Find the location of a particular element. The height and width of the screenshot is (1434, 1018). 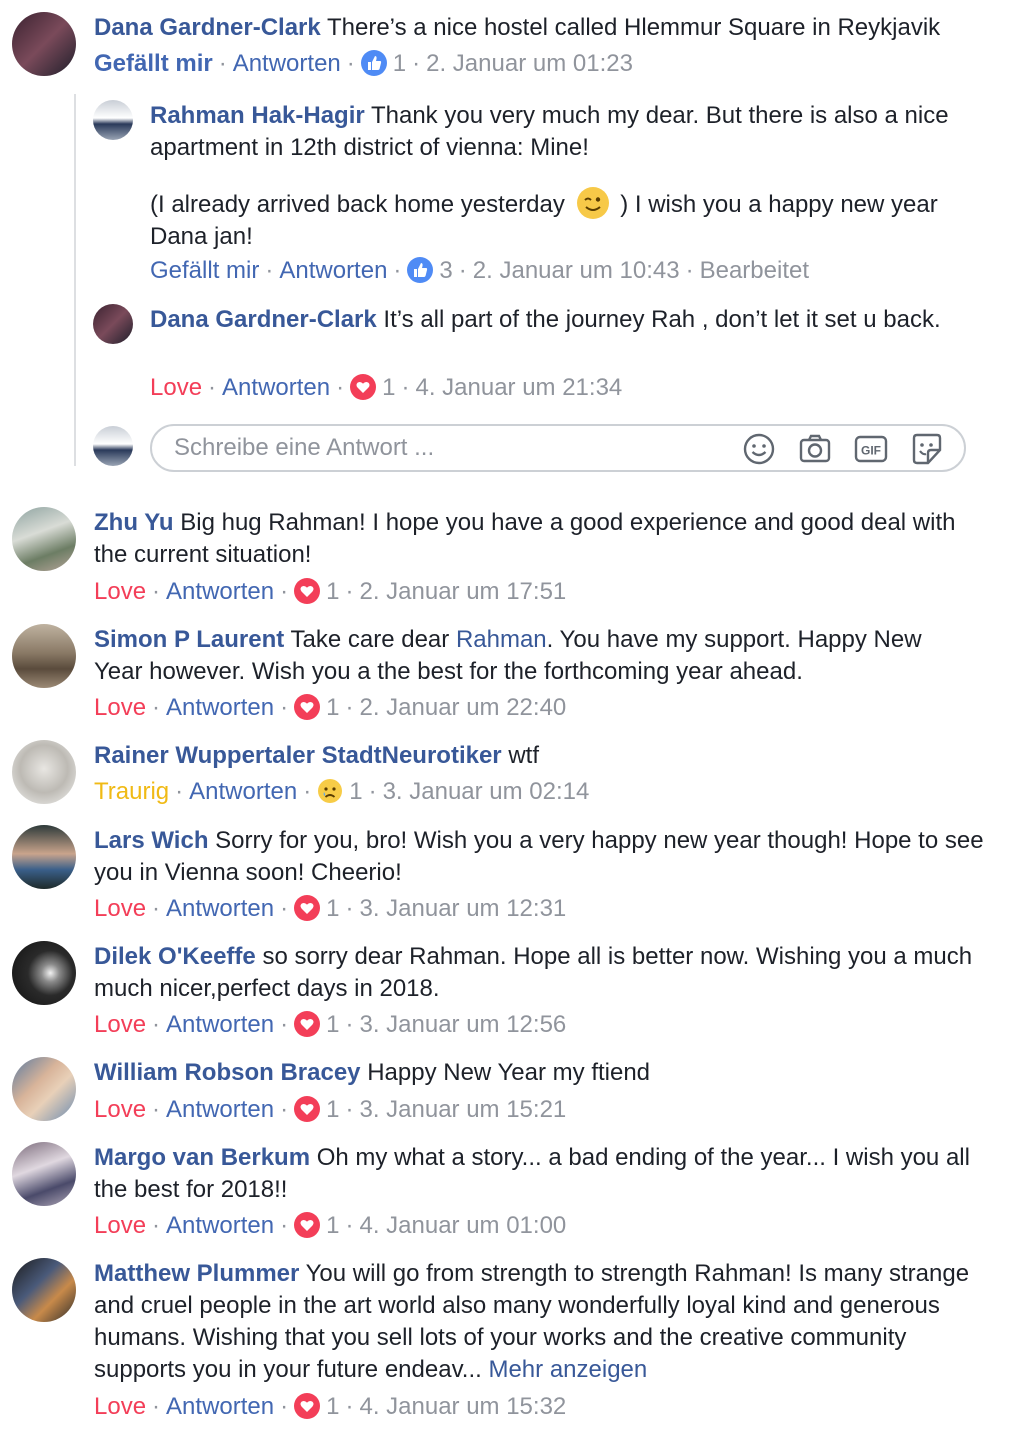

timestamp: 3. Januar um 15:21 is located at coordinates (462, 1109).